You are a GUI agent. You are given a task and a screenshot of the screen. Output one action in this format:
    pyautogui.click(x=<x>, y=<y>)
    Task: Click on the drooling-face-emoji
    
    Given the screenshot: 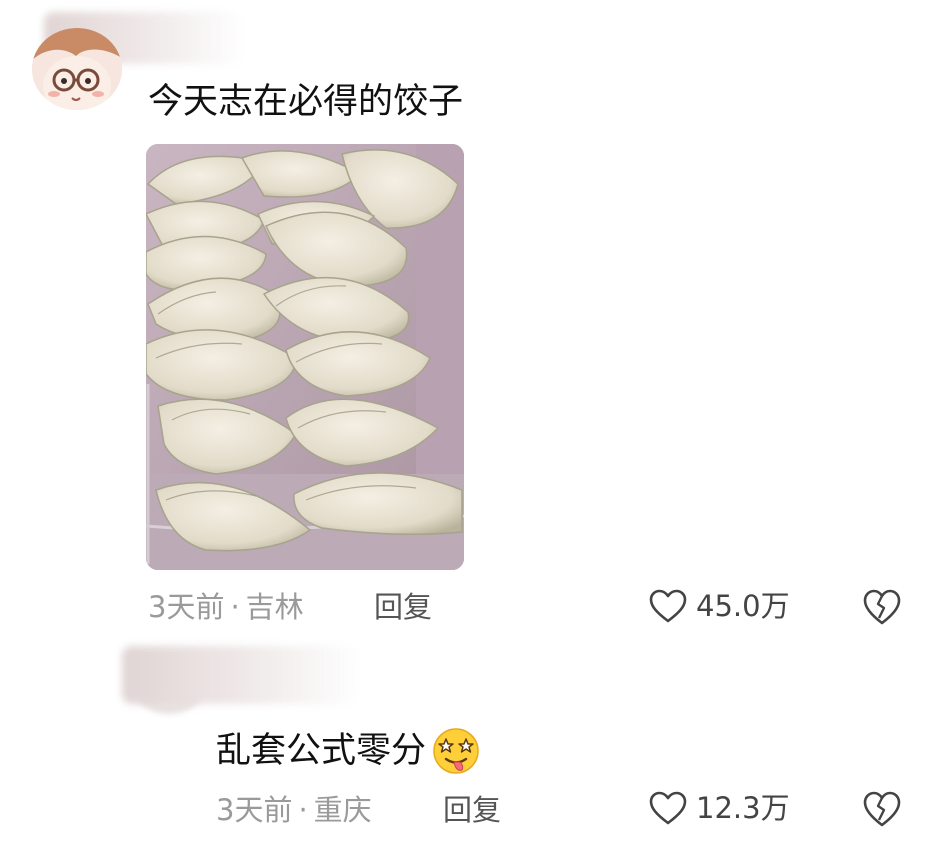 What is the action you would take?
    pyautogui.click(x=456, y=751)
    